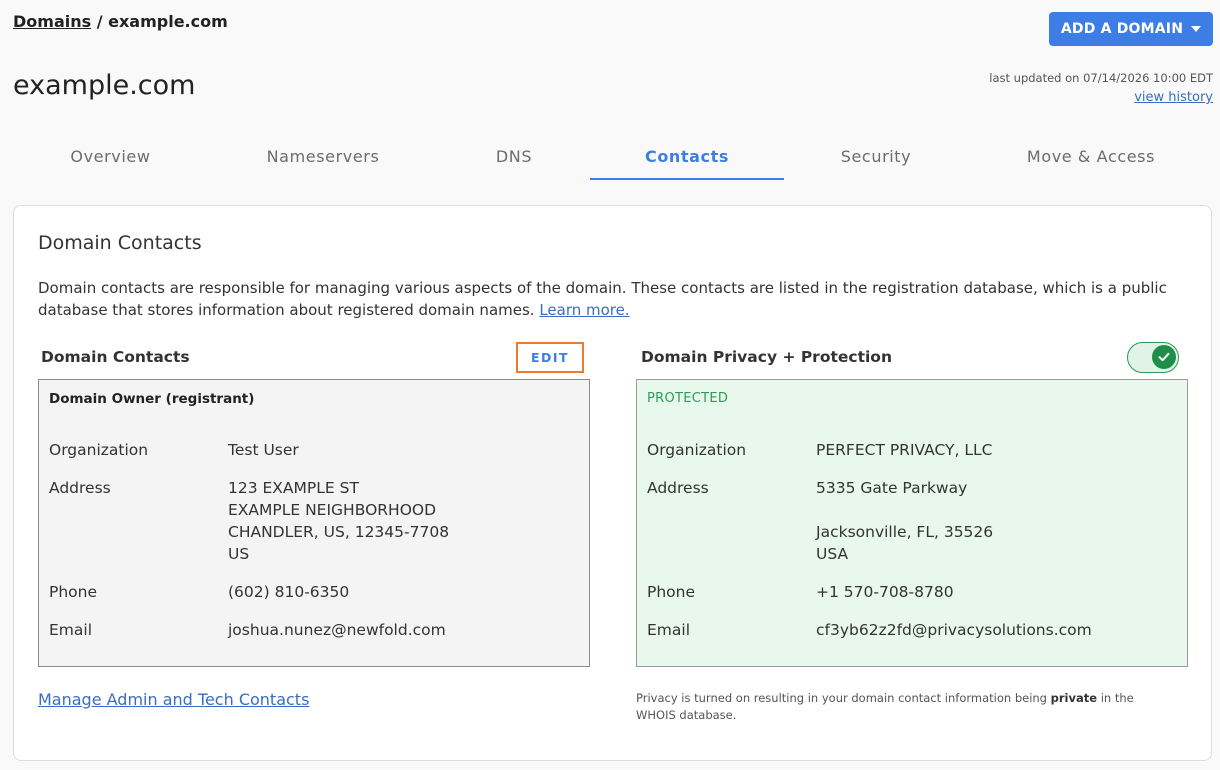  I want to click on checkmark-icon, so click(1164, 357).